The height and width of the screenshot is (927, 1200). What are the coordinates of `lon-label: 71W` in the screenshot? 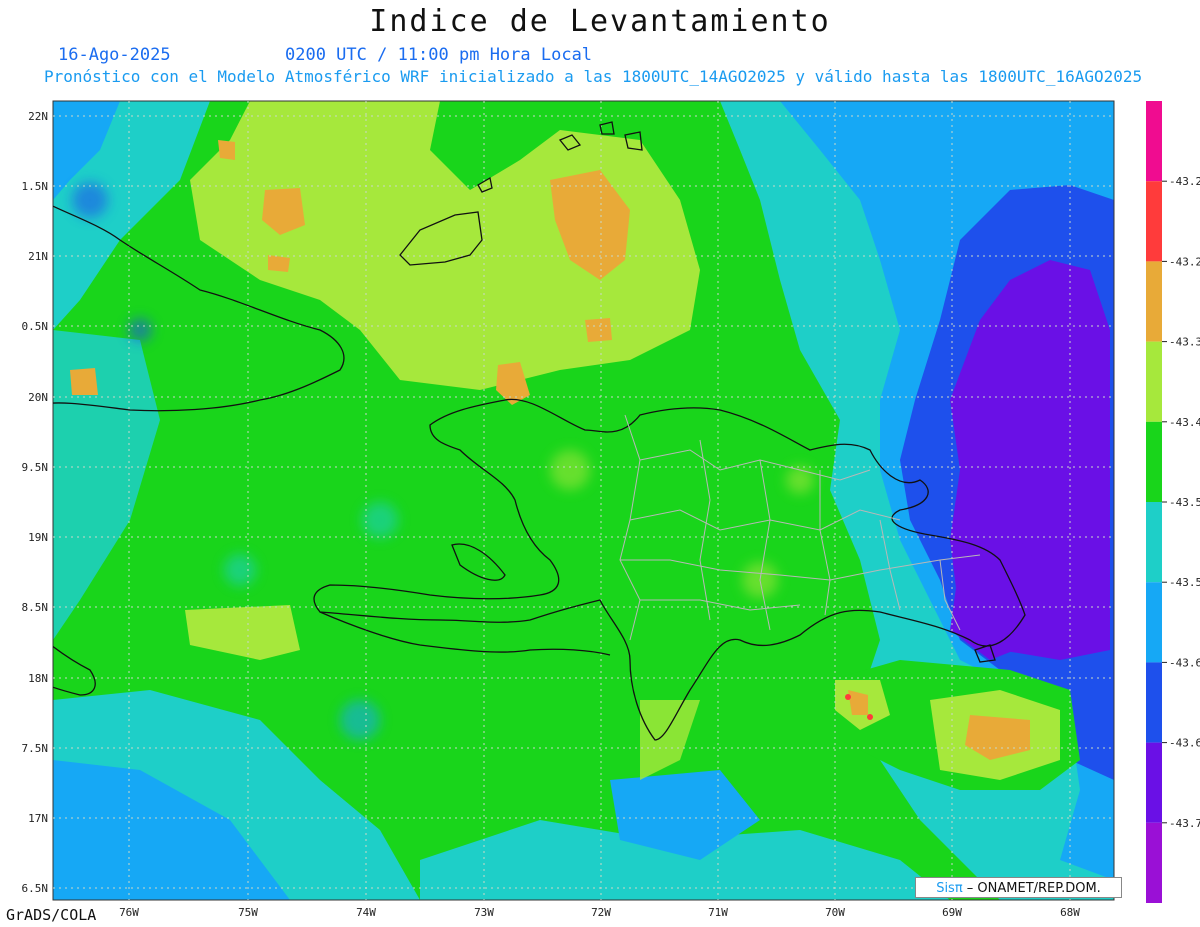 It's located at (718, 912).